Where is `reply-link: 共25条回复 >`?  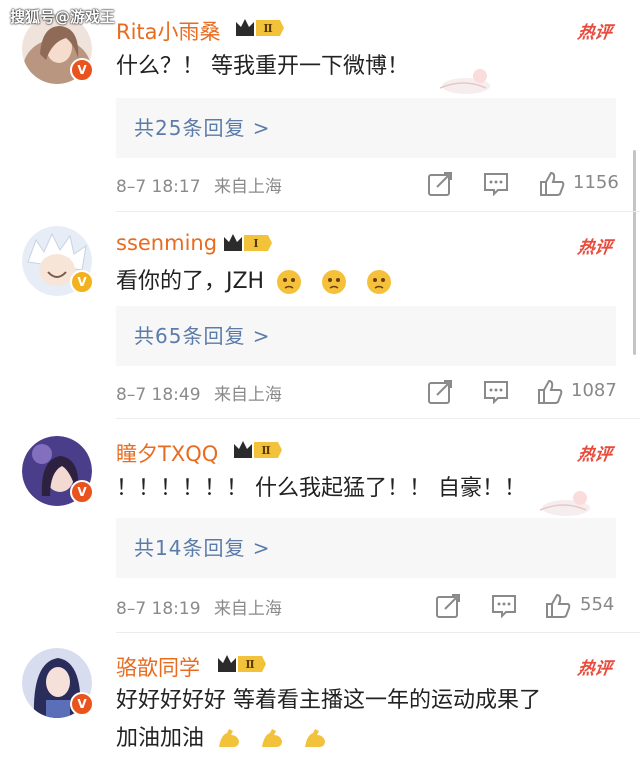 reply-link: 共25条回复 > is located at coordinates (366, 128).